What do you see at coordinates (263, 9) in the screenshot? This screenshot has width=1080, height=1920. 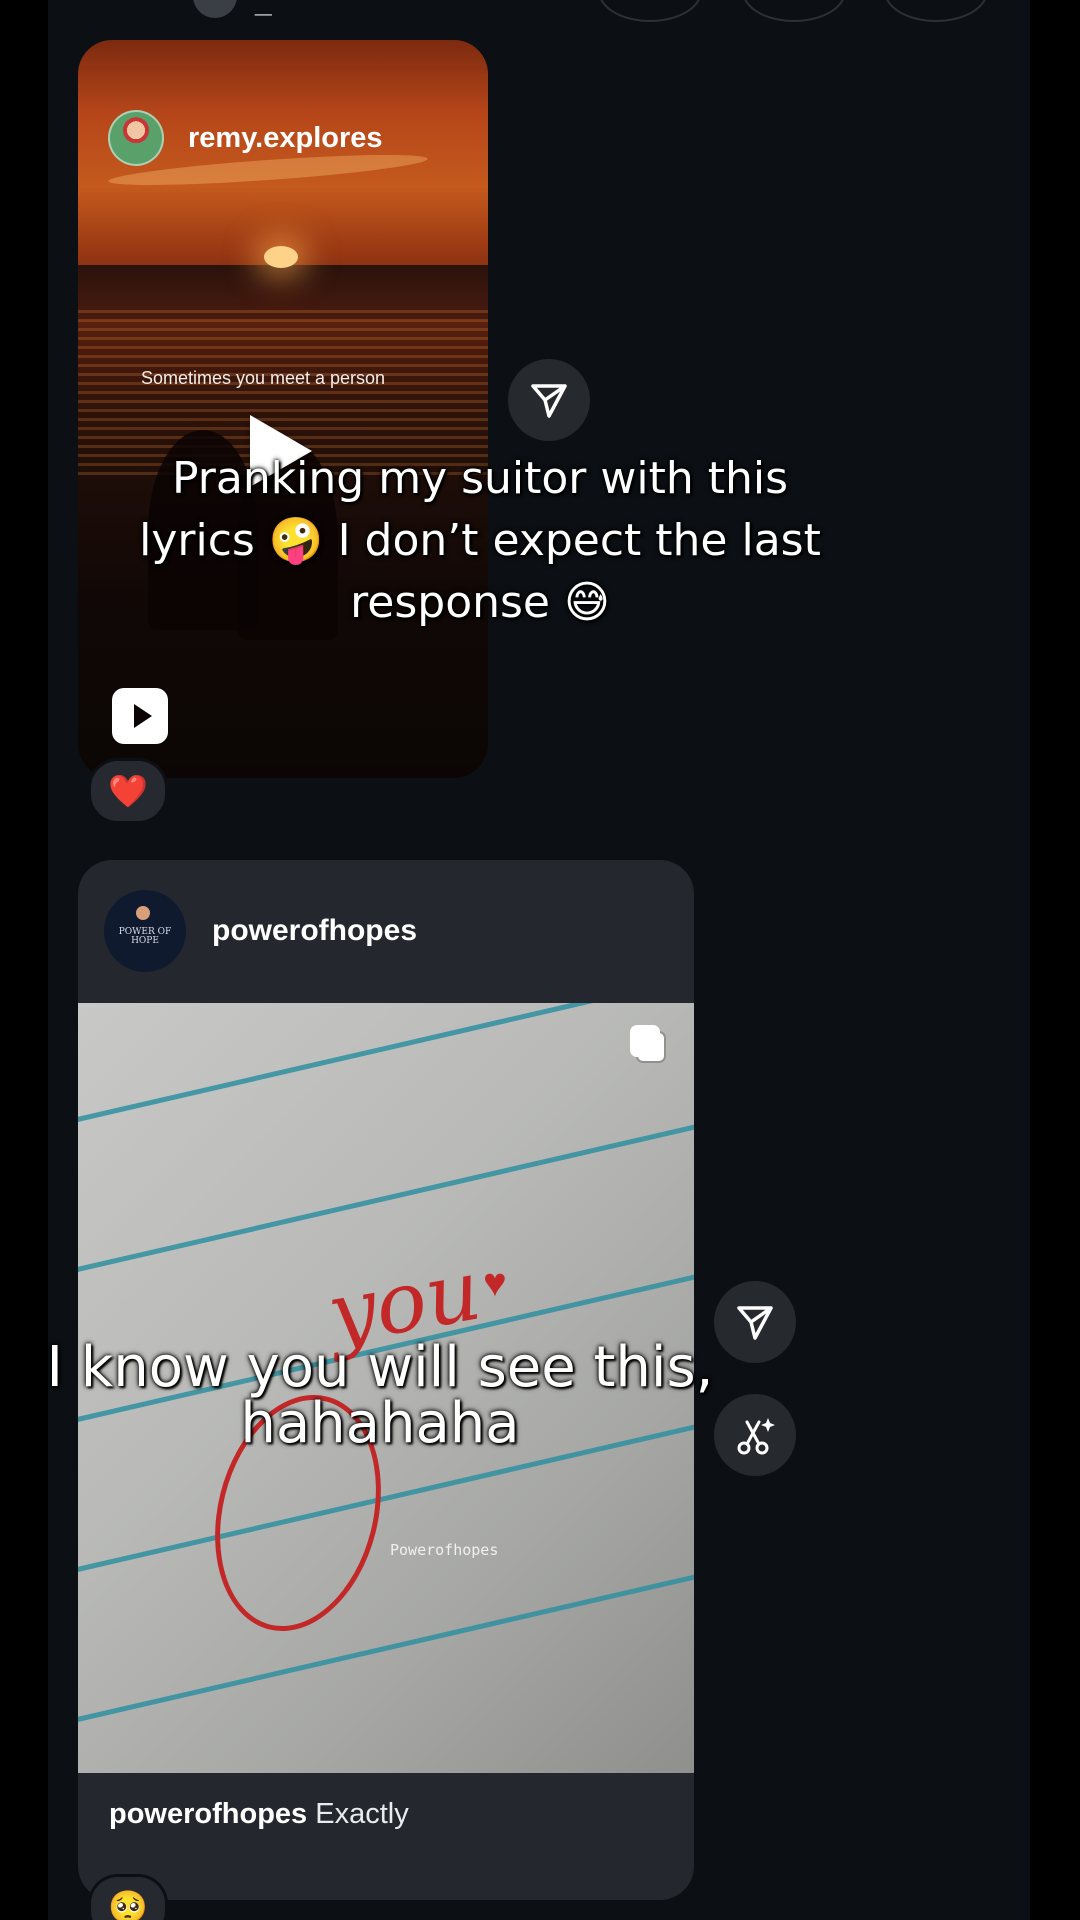 I see `top-username: _` at bounding box center [263, 9].